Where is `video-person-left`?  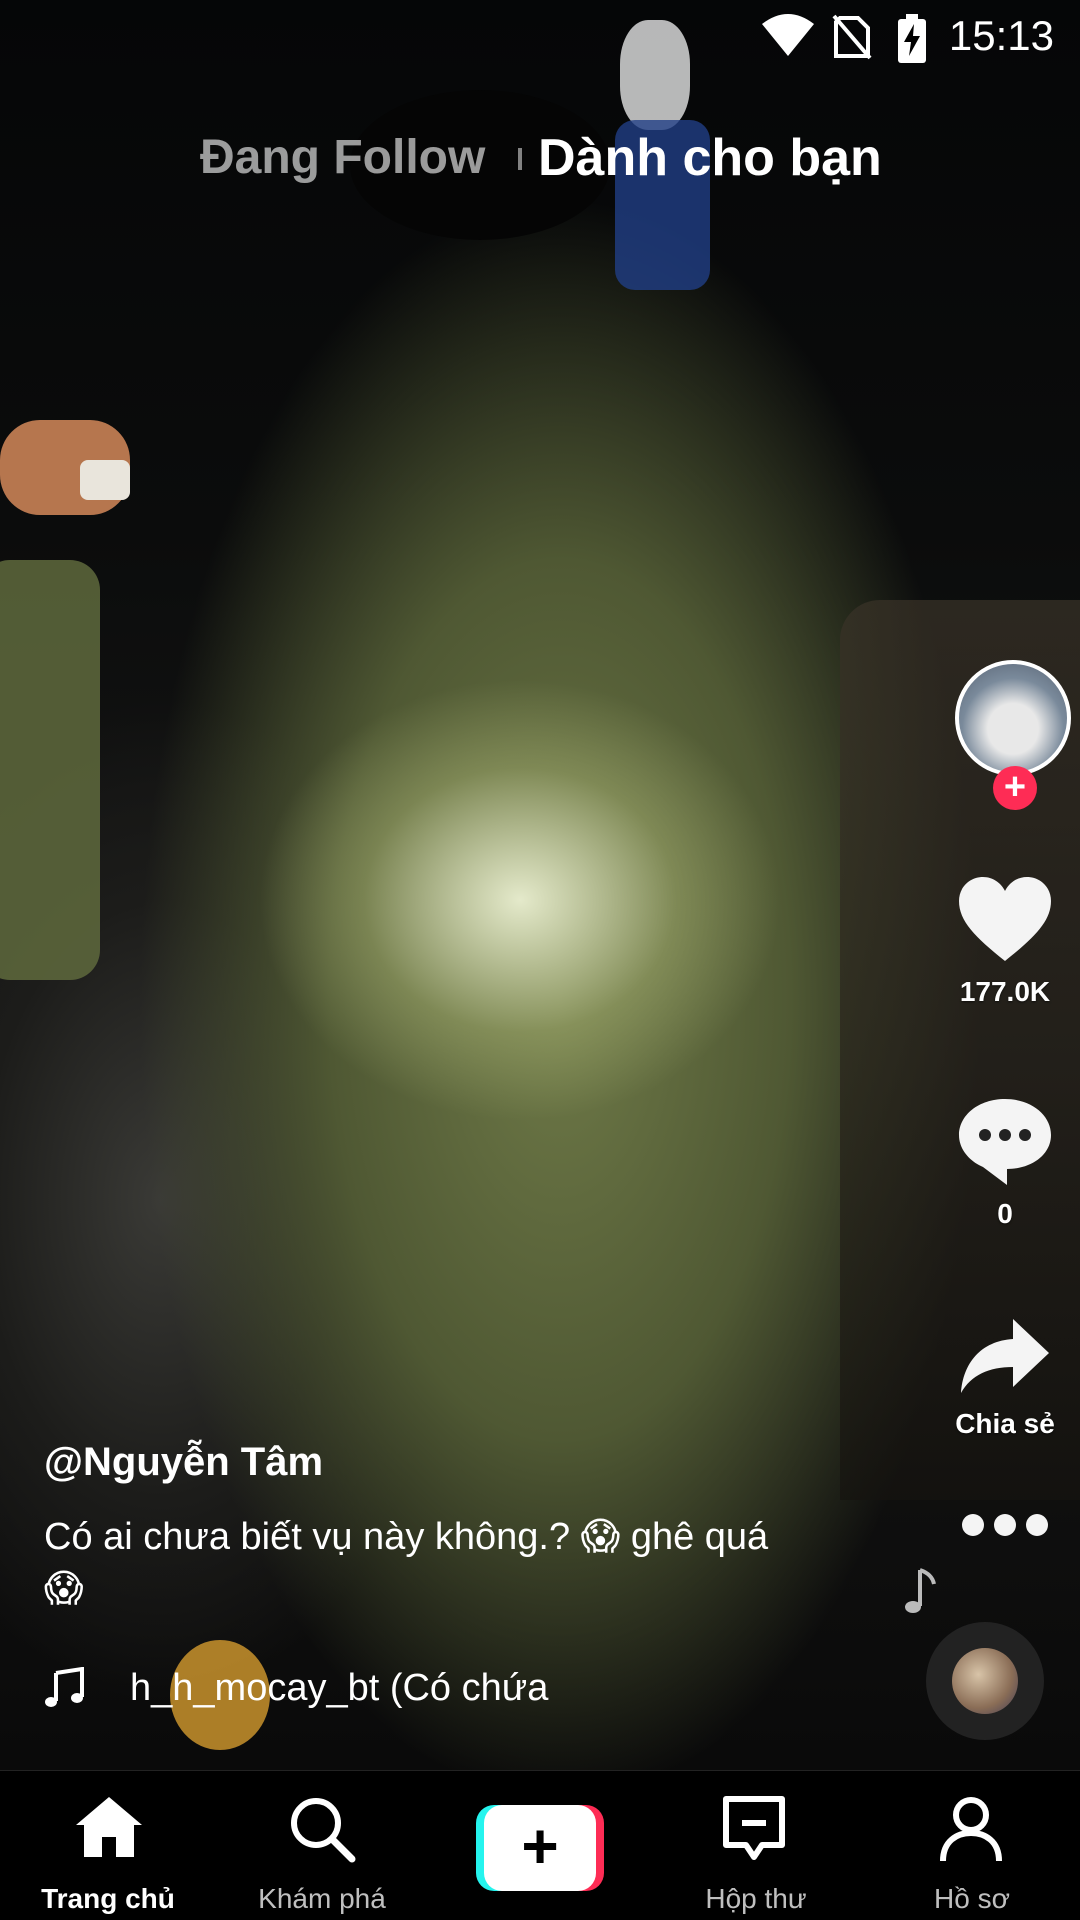
video-person-left is located at coordinates (50, 770).